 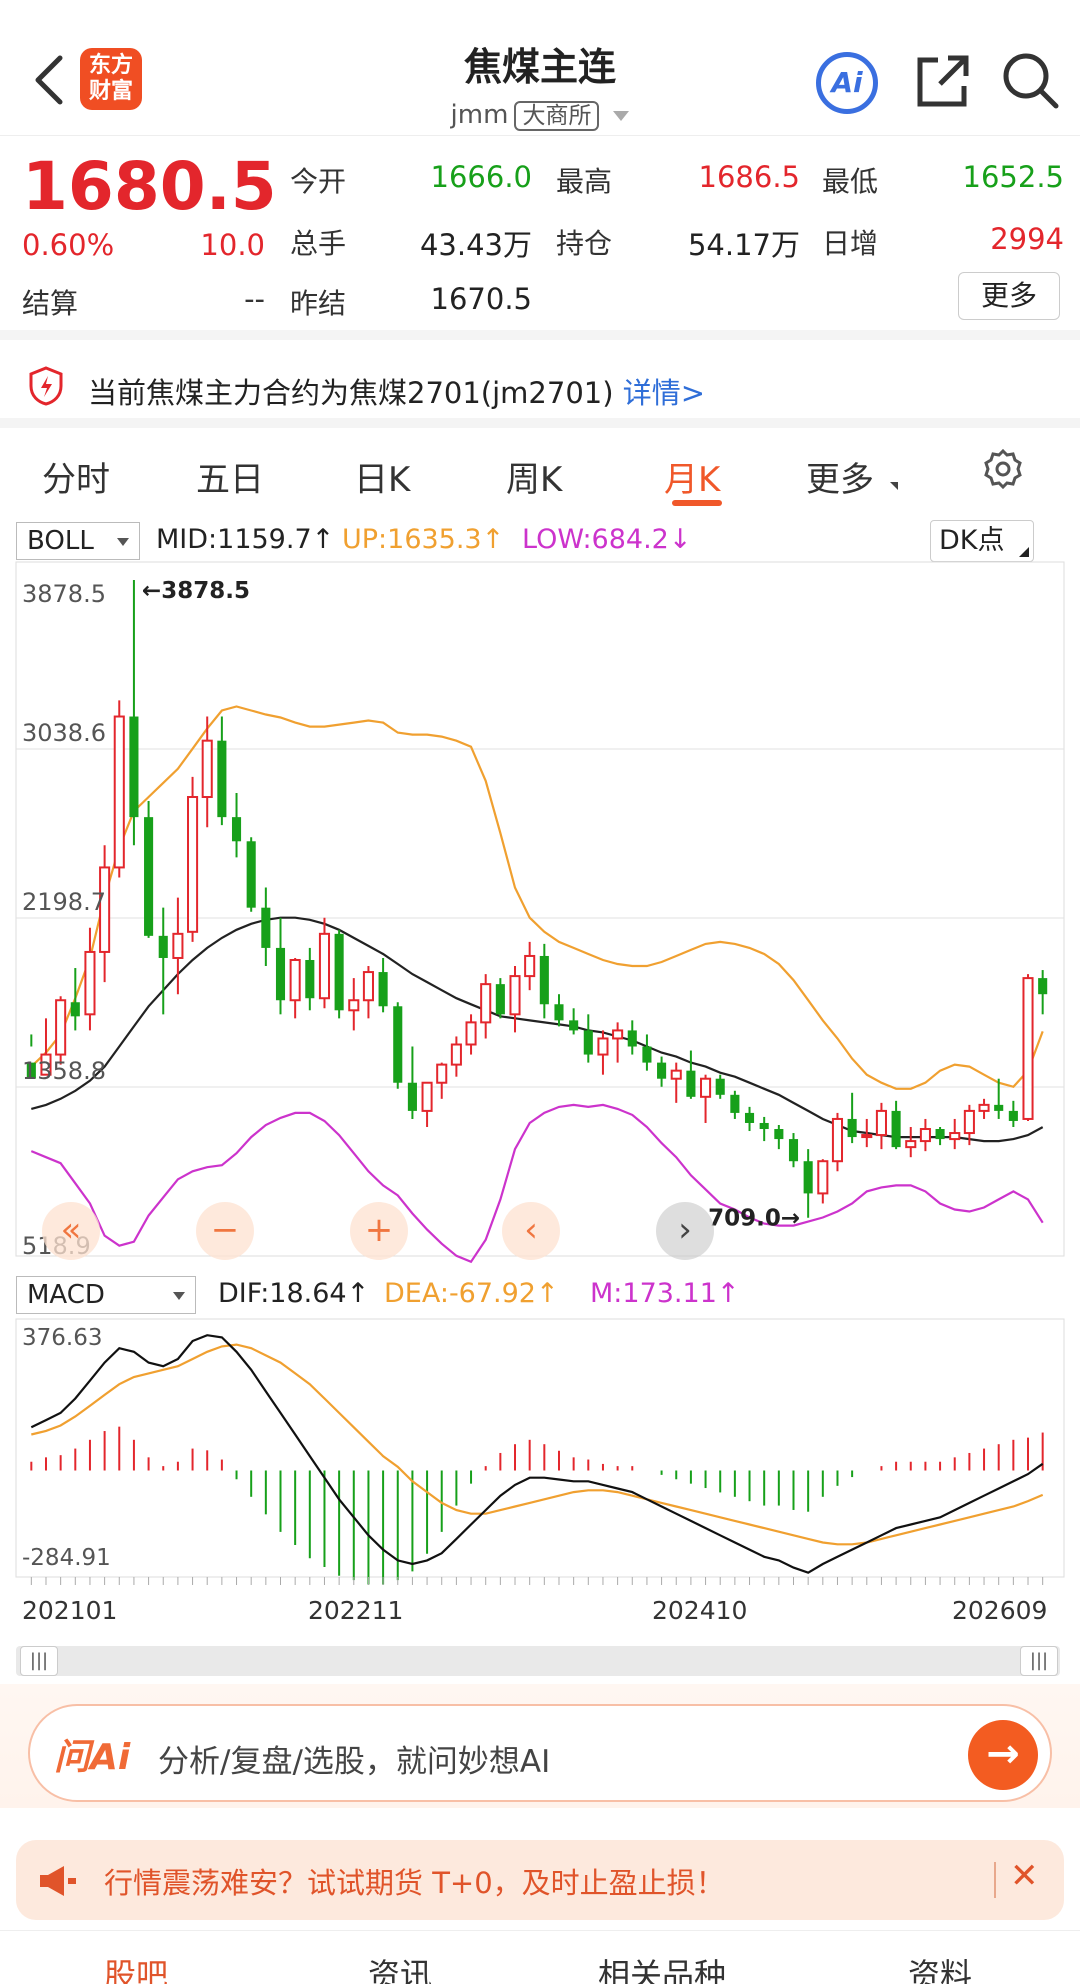 What do you see at coordinates (68, 245) in the screenshot?
I see `change-percent: 0.60%` at bounding box center [68, 245].